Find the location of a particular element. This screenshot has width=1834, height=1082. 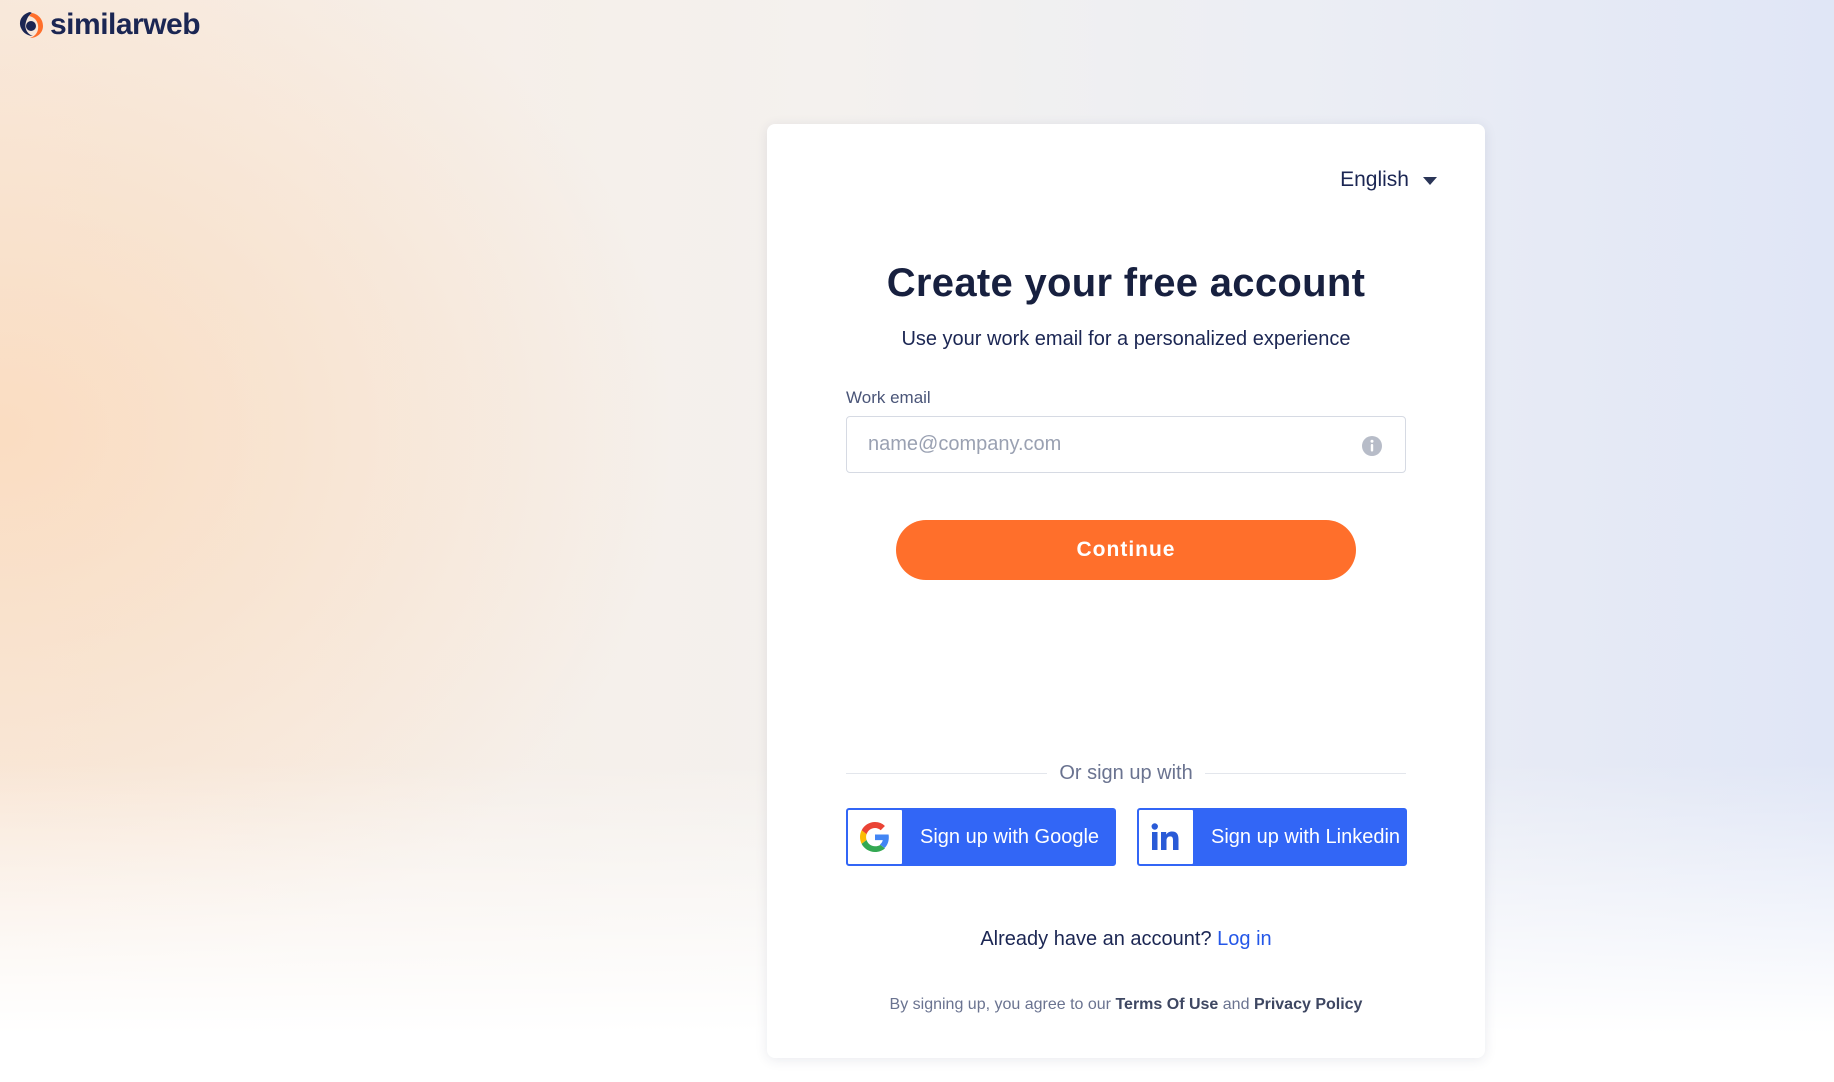

terms-conjunction: and is located at coordinates (1236, 1004).